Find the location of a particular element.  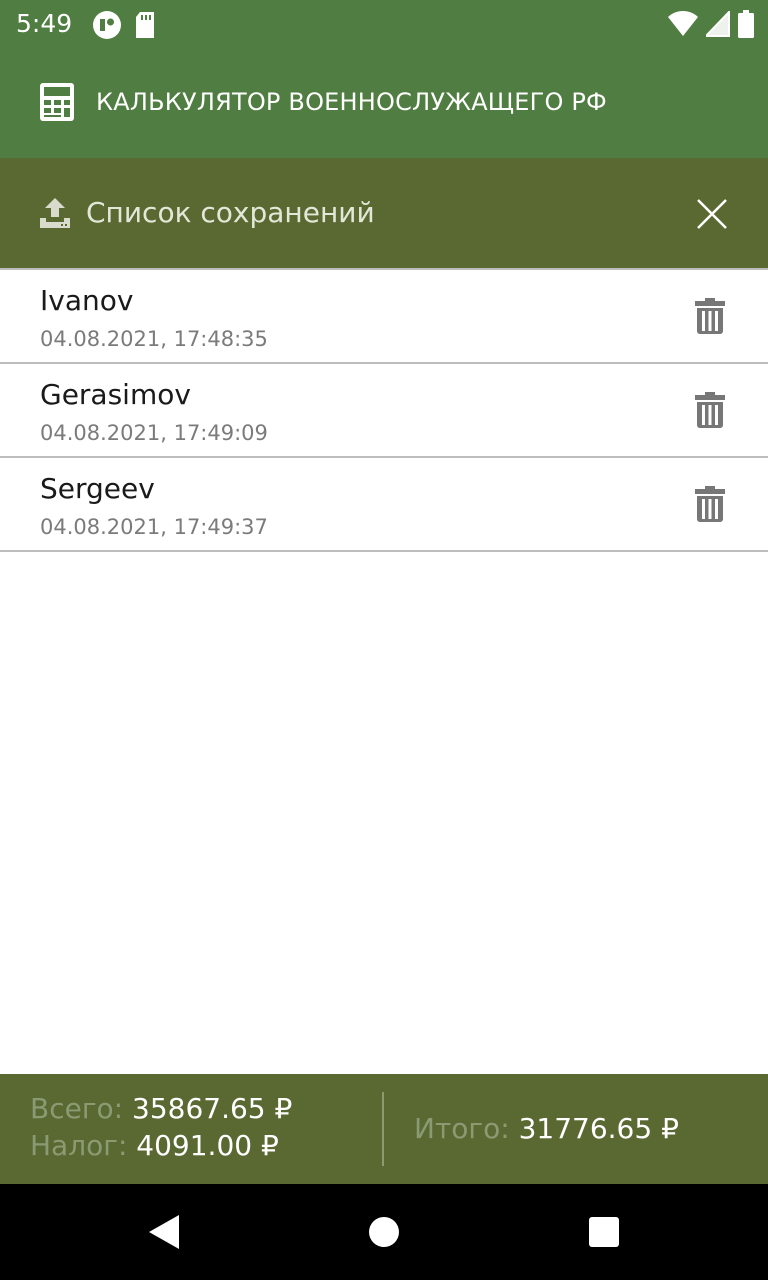

navigation-bar is located at coordinates (384, 1232).